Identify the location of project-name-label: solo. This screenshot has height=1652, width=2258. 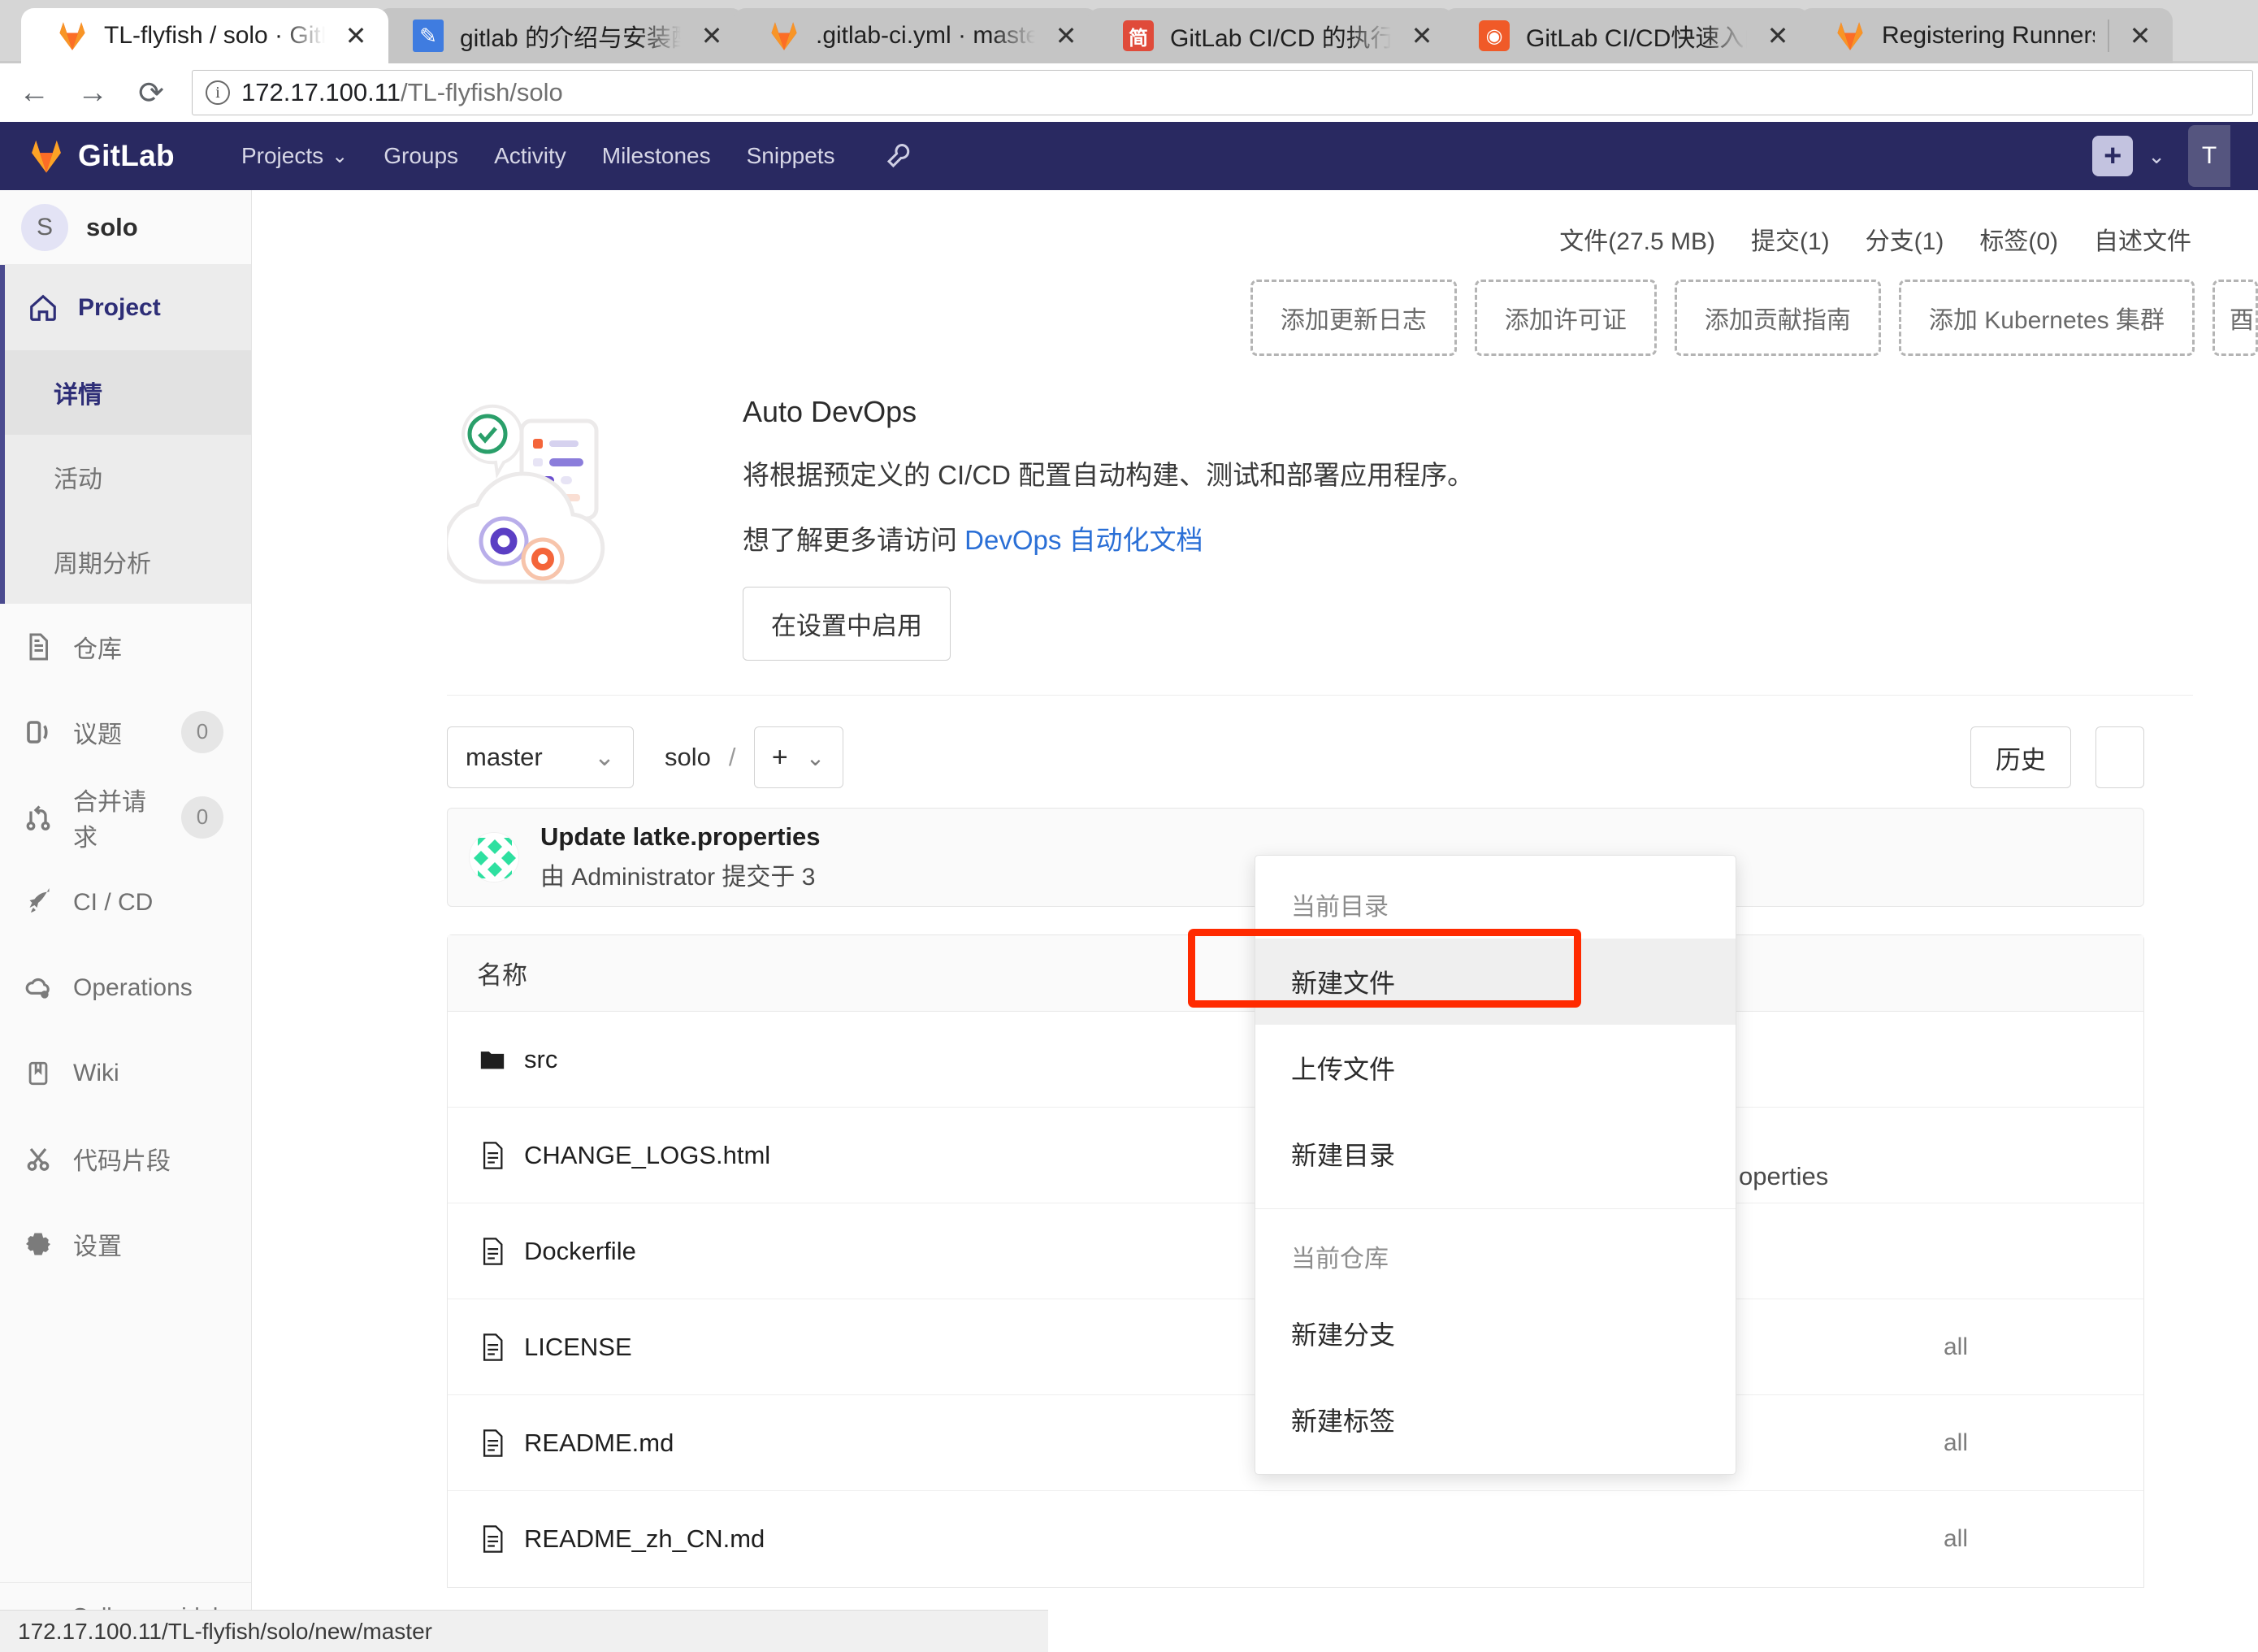
(112, 226).